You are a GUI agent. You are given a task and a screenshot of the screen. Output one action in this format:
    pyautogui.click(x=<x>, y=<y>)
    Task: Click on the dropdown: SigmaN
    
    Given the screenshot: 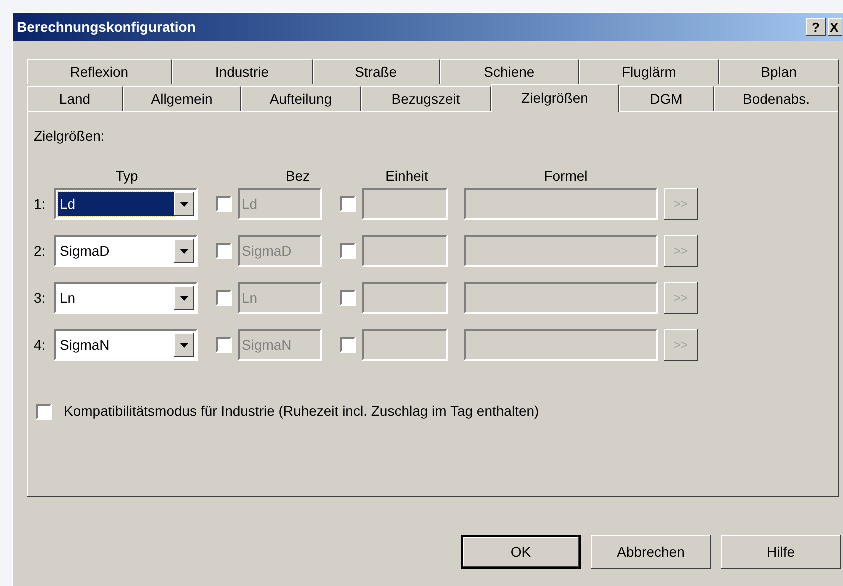 What is the action you would take?
    pyautogui.click(x=126, y=345)
    